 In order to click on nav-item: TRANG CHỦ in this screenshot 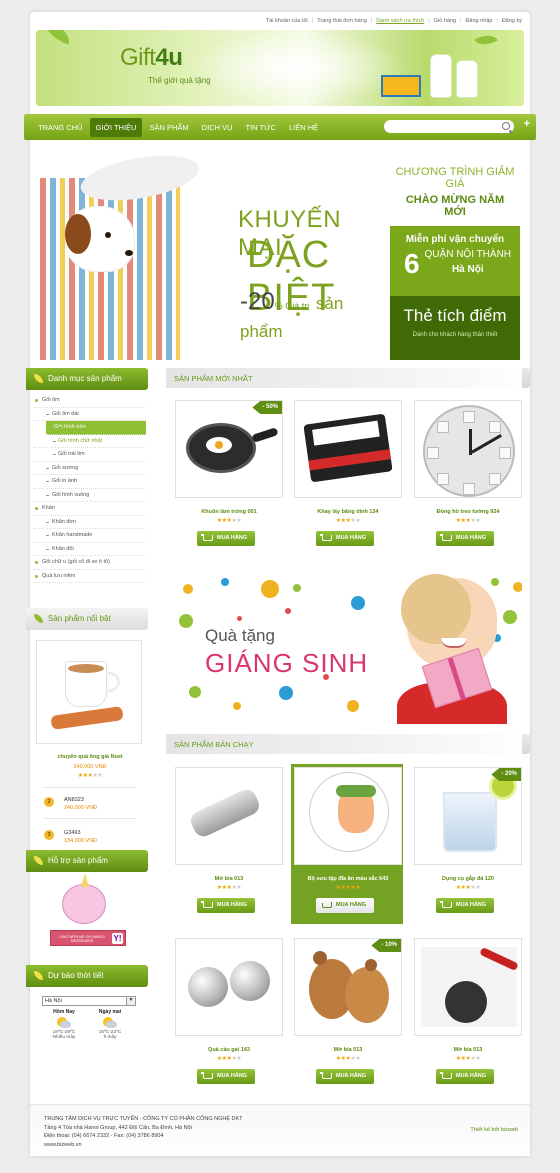, I will do `click(60, 127)`.